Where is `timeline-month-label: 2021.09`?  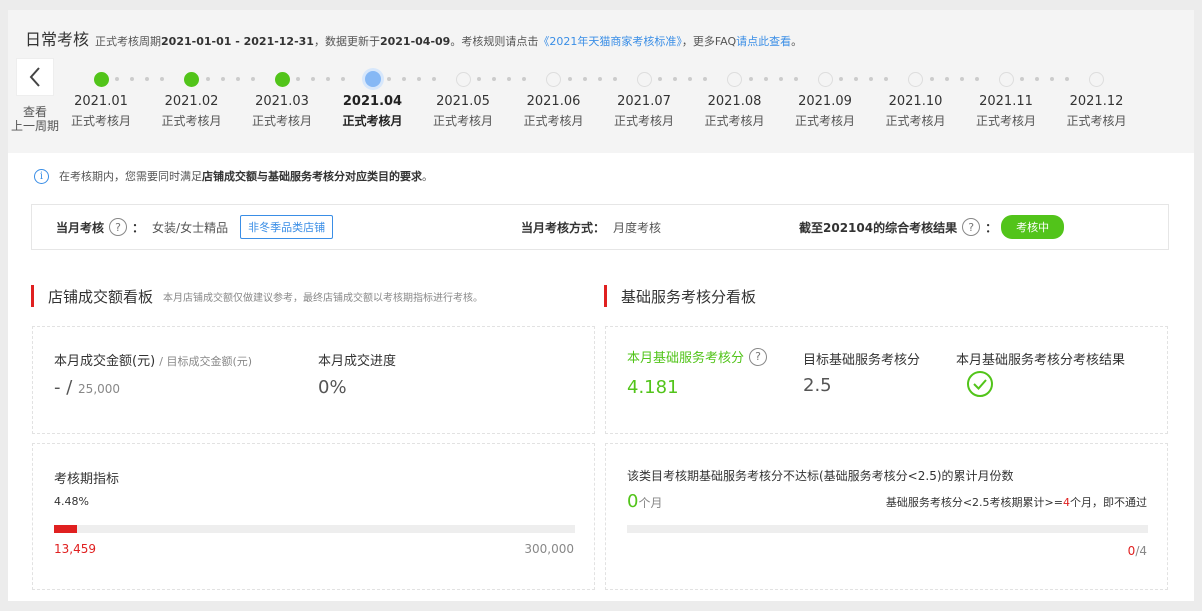 timeline-month-label: 2021.09 is located at coordinates (825, 101).